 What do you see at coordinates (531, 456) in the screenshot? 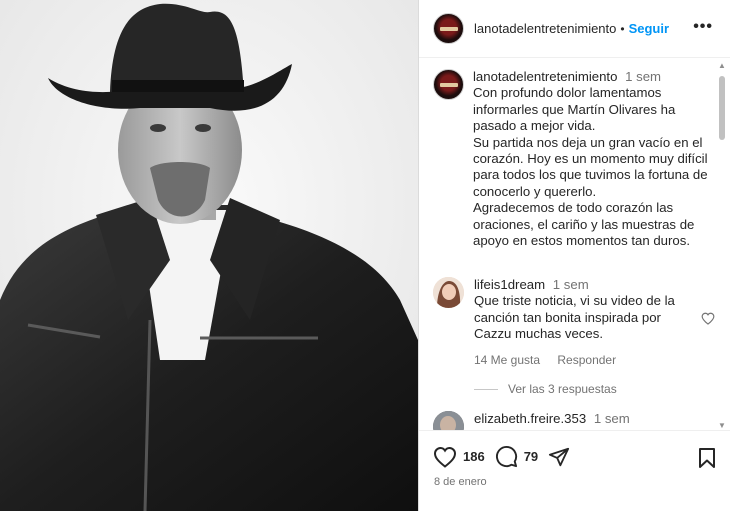
I see `comments-count: 79` at bounding box center [531, 456].